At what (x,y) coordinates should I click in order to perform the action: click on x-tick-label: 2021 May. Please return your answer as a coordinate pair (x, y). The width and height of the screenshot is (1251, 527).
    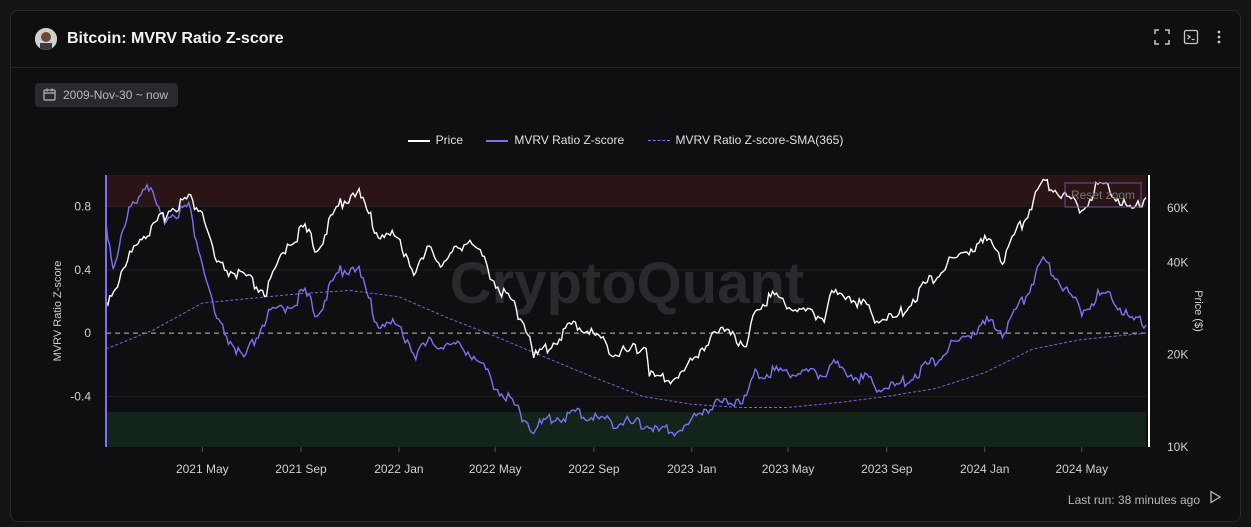
    Looking at the image, I should click on (202, 469).